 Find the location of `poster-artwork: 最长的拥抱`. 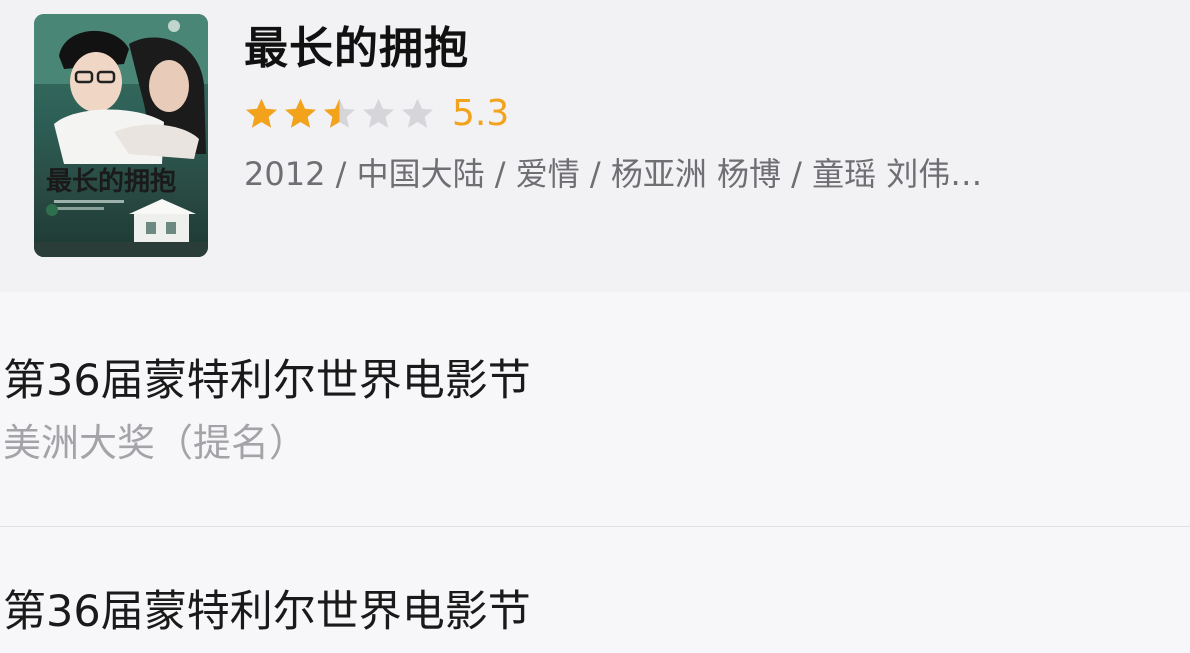

poster-artwork: 最长的拥抱 is located at coordinates (121, 135).